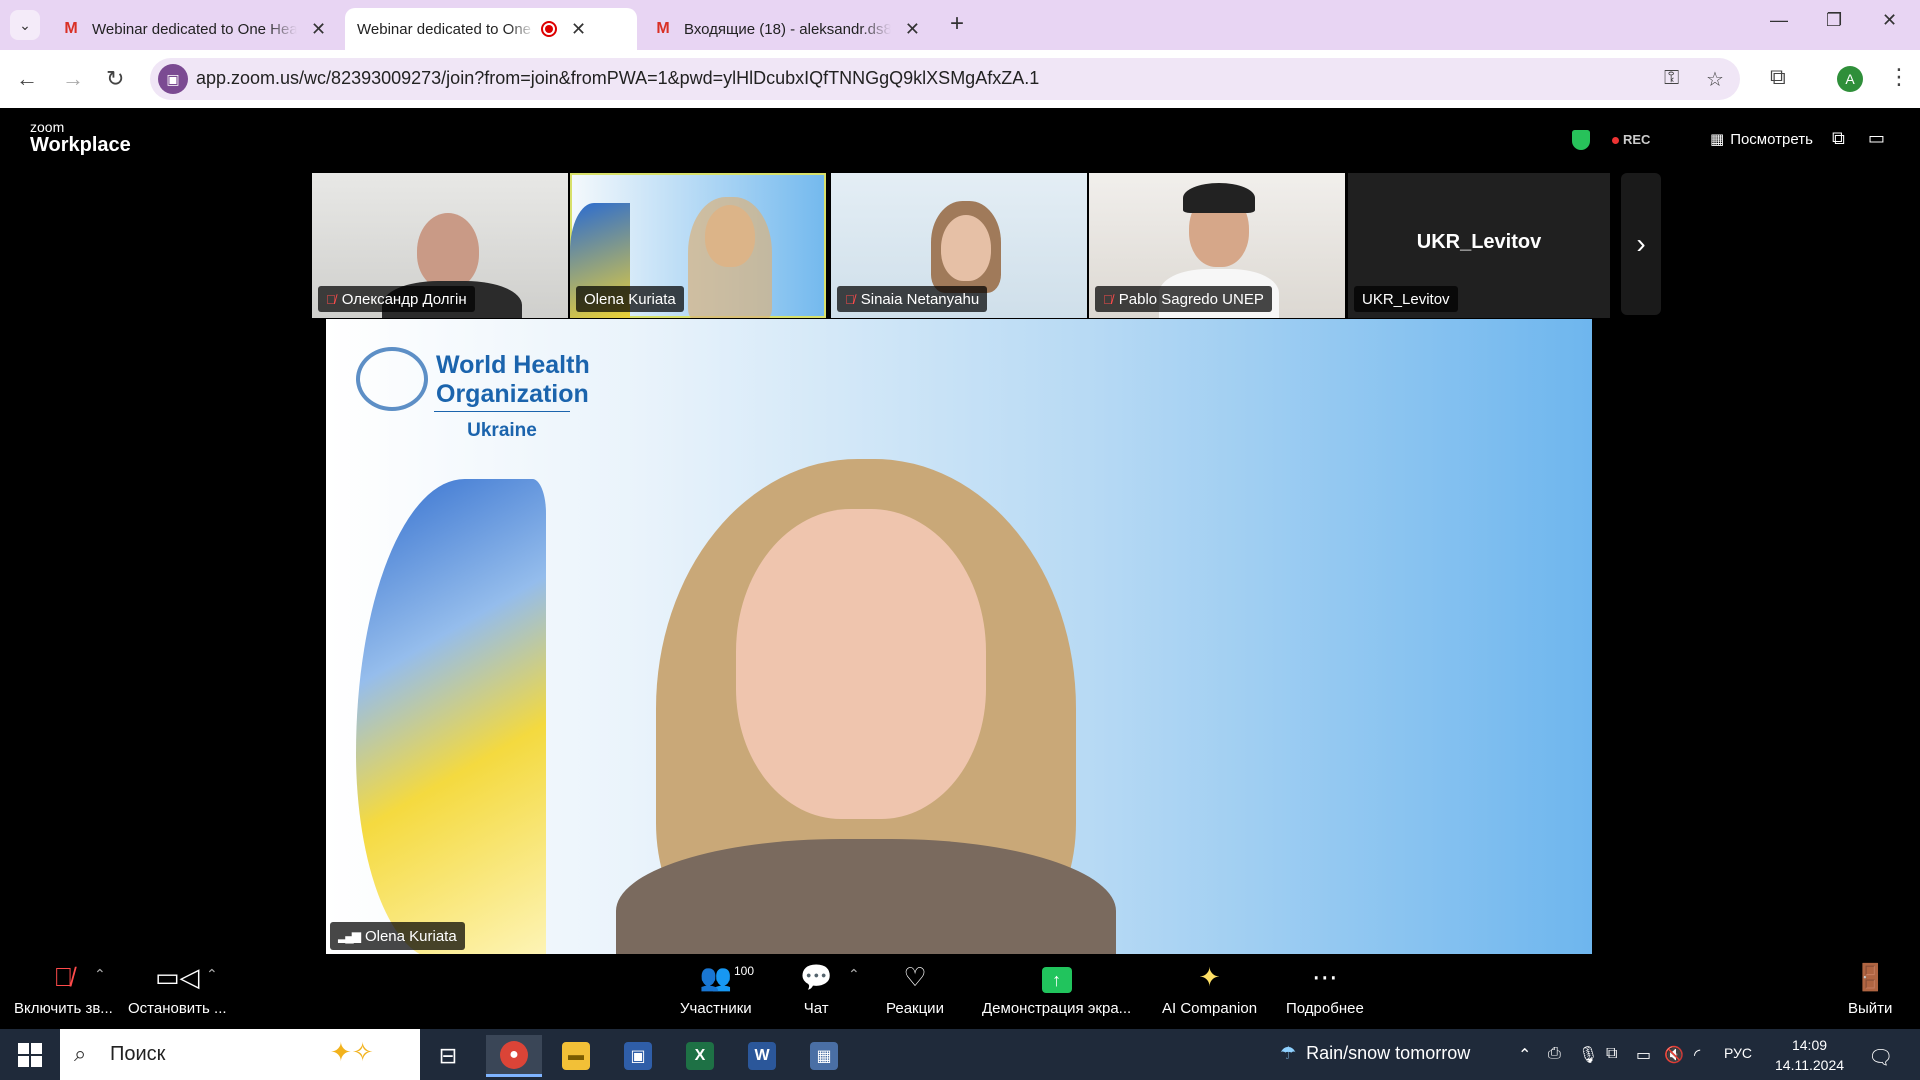 The height and width of the screenshot is (1080, 1920). I want to click on chevron-down-icon: ⌄, so click(25, 24).